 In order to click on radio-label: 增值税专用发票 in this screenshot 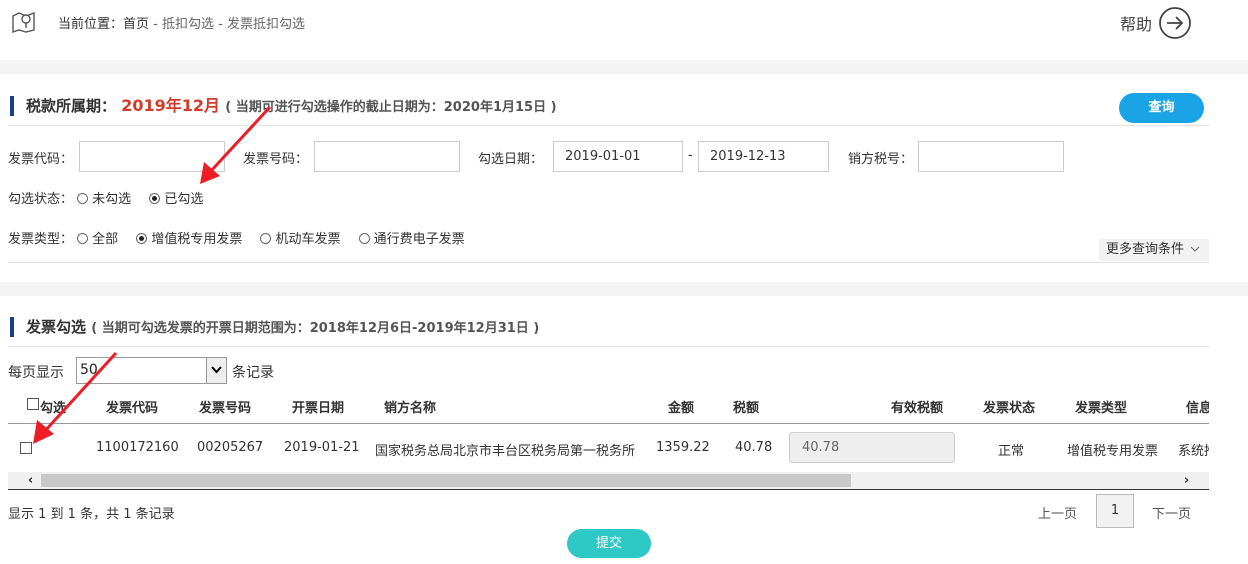, I will do `click(197, 239)`.